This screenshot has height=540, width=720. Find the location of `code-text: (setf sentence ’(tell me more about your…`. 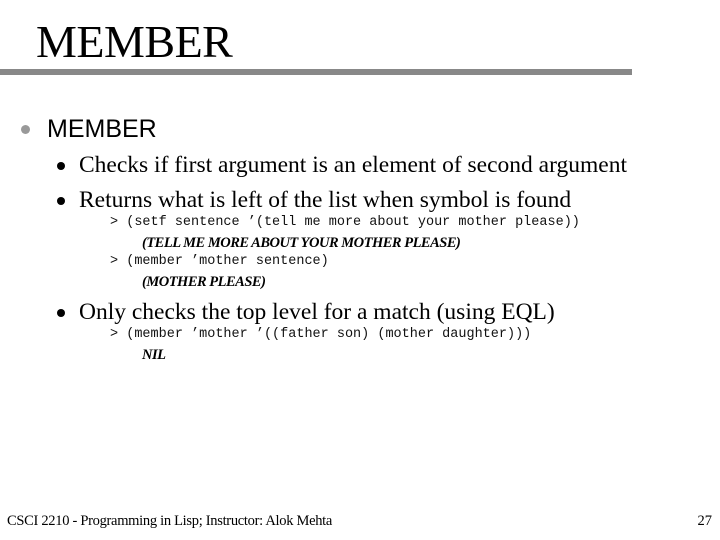

code-text: (setf sentence ’(tell me more about your… is located at coordinates (353, 222).